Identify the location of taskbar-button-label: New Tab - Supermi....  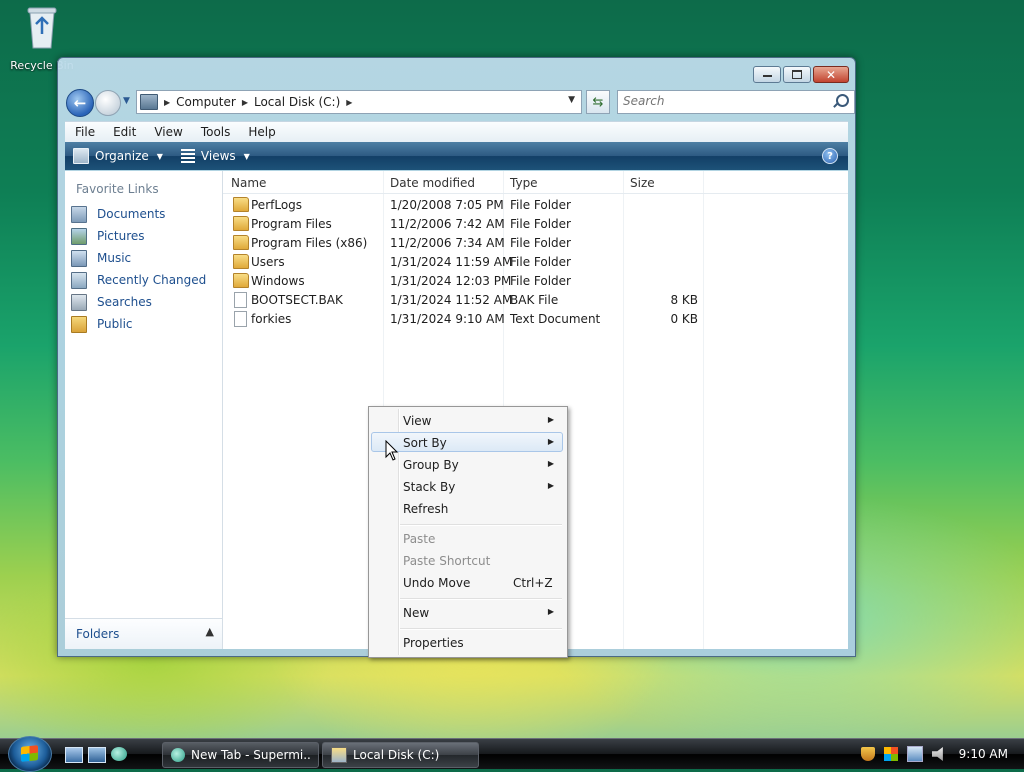
(251, 755).